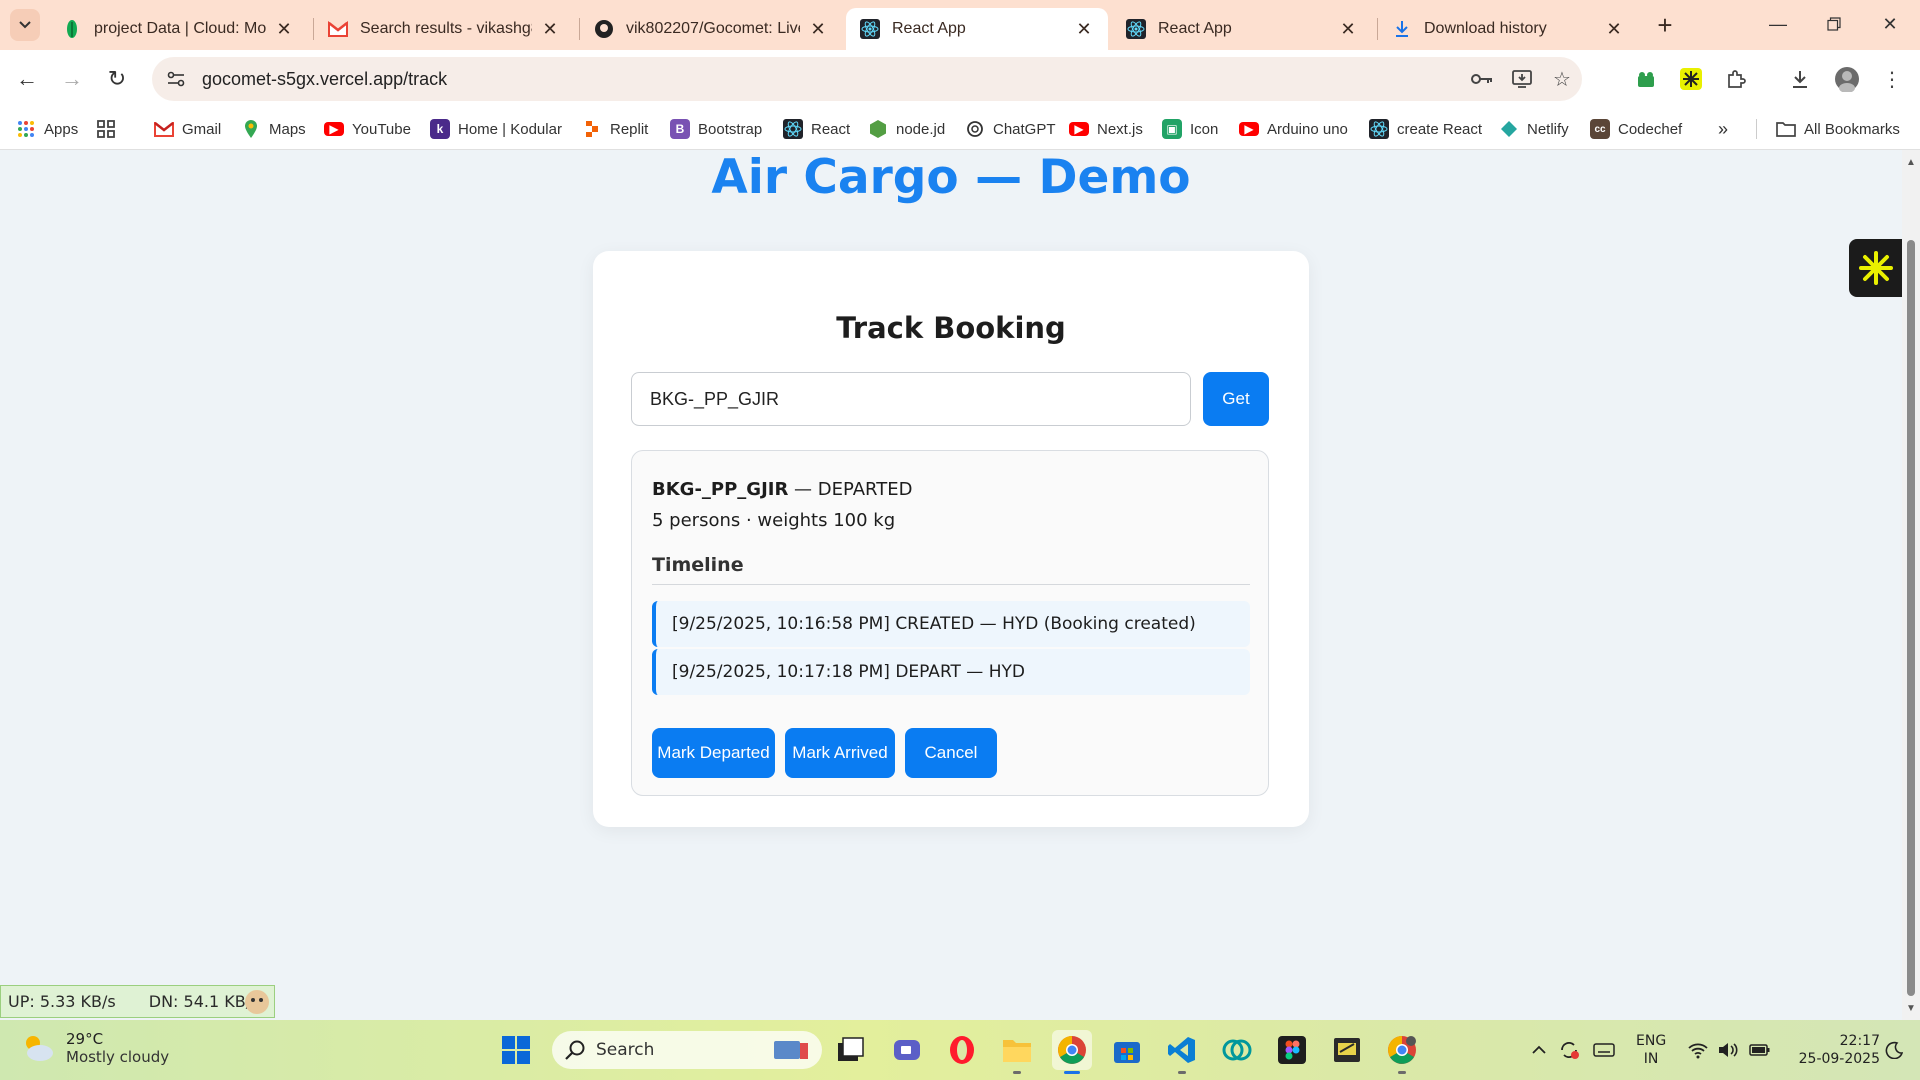  I want to click on weather-widget: 29°C Mostly cloudy, so click(94, 1048).